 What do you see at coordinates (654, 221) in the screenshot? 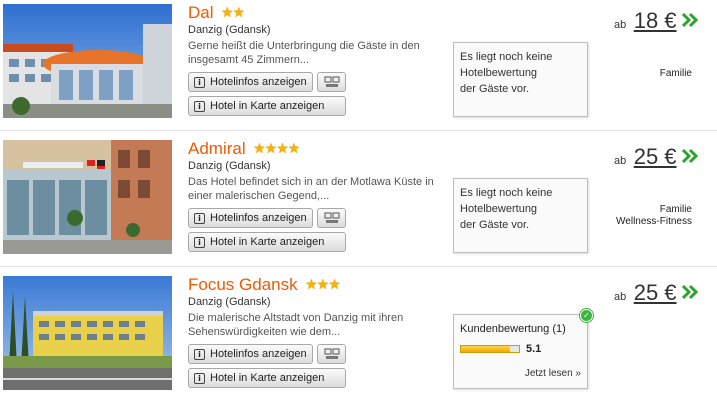
I see `hotel-tag: Wellness-Fitness` at bounding box center [654, 221].